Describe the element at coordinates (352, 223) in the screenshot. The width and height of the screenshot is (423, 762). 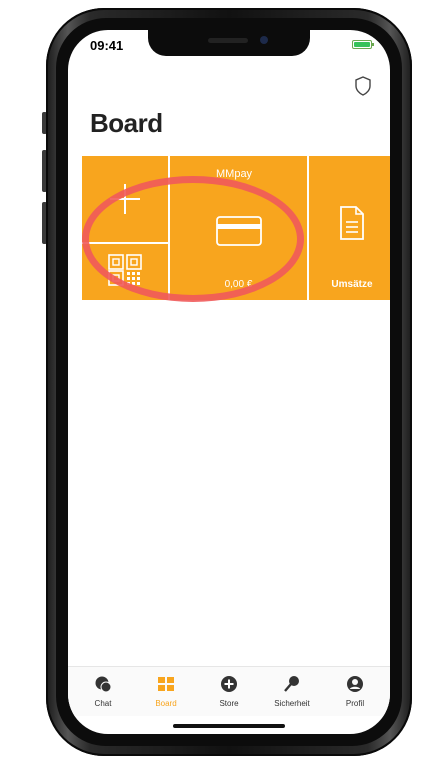
I see `document-icon` at that location.